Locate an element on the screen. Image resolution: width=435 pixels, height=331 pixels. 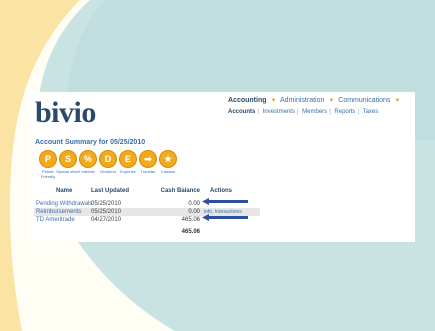
account-name-link: Reimbursements is located at coordinates (58, 212).